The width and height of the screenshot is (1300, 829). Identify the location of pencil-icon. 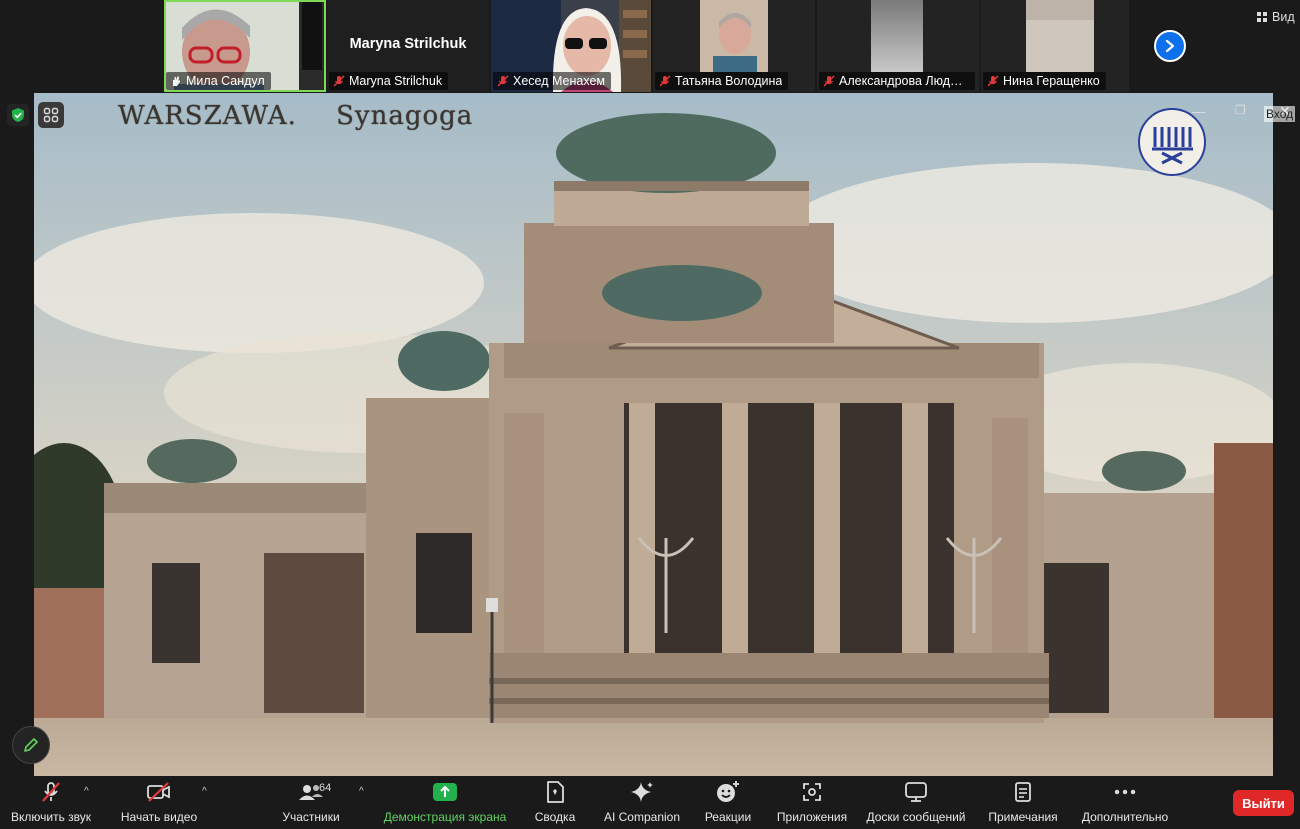
(31, 745).